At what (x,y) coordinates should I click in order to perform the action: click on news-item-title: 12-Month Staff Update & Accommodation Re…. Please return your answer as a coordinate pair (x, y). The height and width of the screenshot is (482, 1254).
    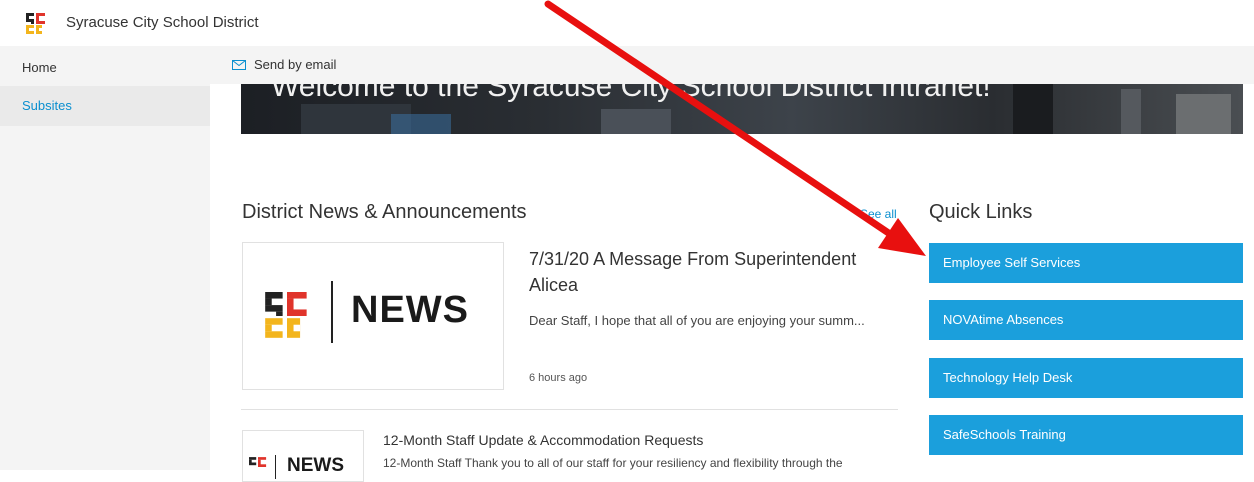
    Looking at the image, I should click on (543, 440).